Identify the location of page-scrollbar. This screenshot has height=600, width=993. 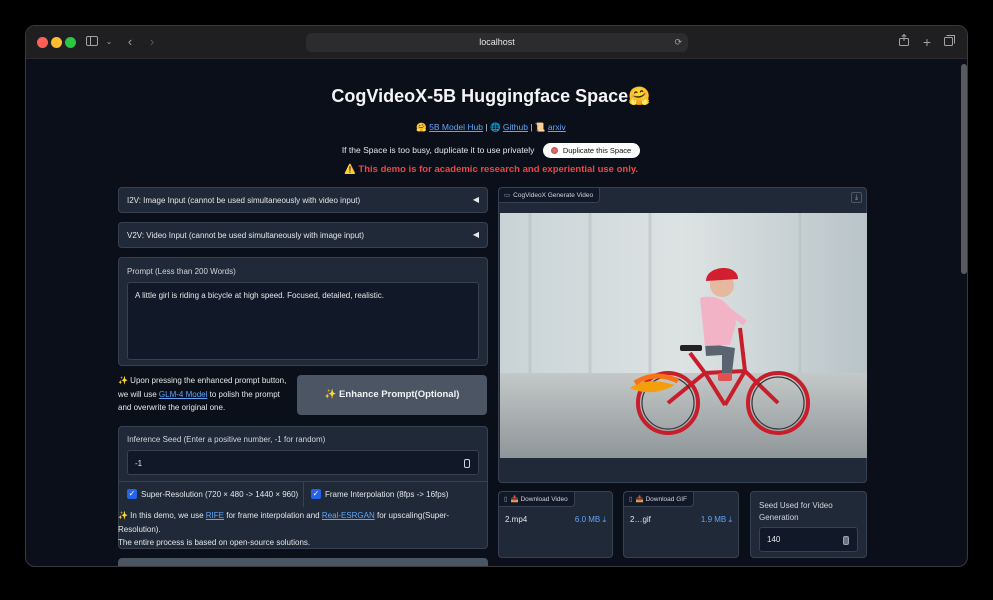
(964, 169).